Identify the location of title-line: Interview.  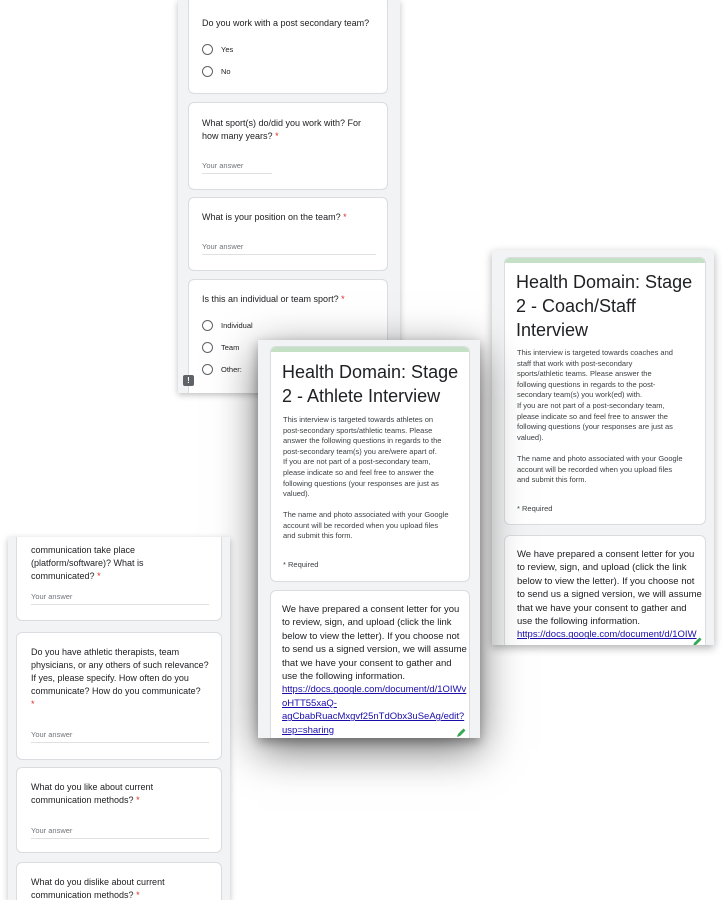
(552, 330).